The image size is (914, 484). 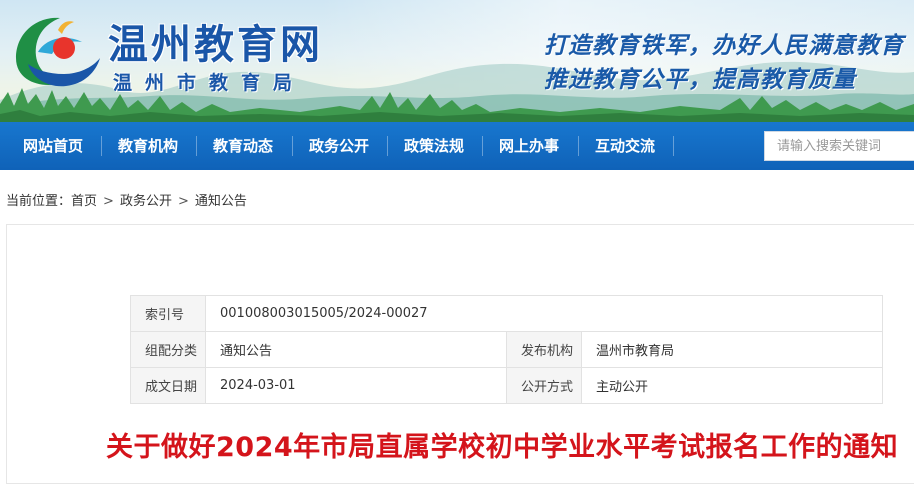 I want to click on breadcrumb-government-affairs-link: 政务公开, so click(x=146, y=199).